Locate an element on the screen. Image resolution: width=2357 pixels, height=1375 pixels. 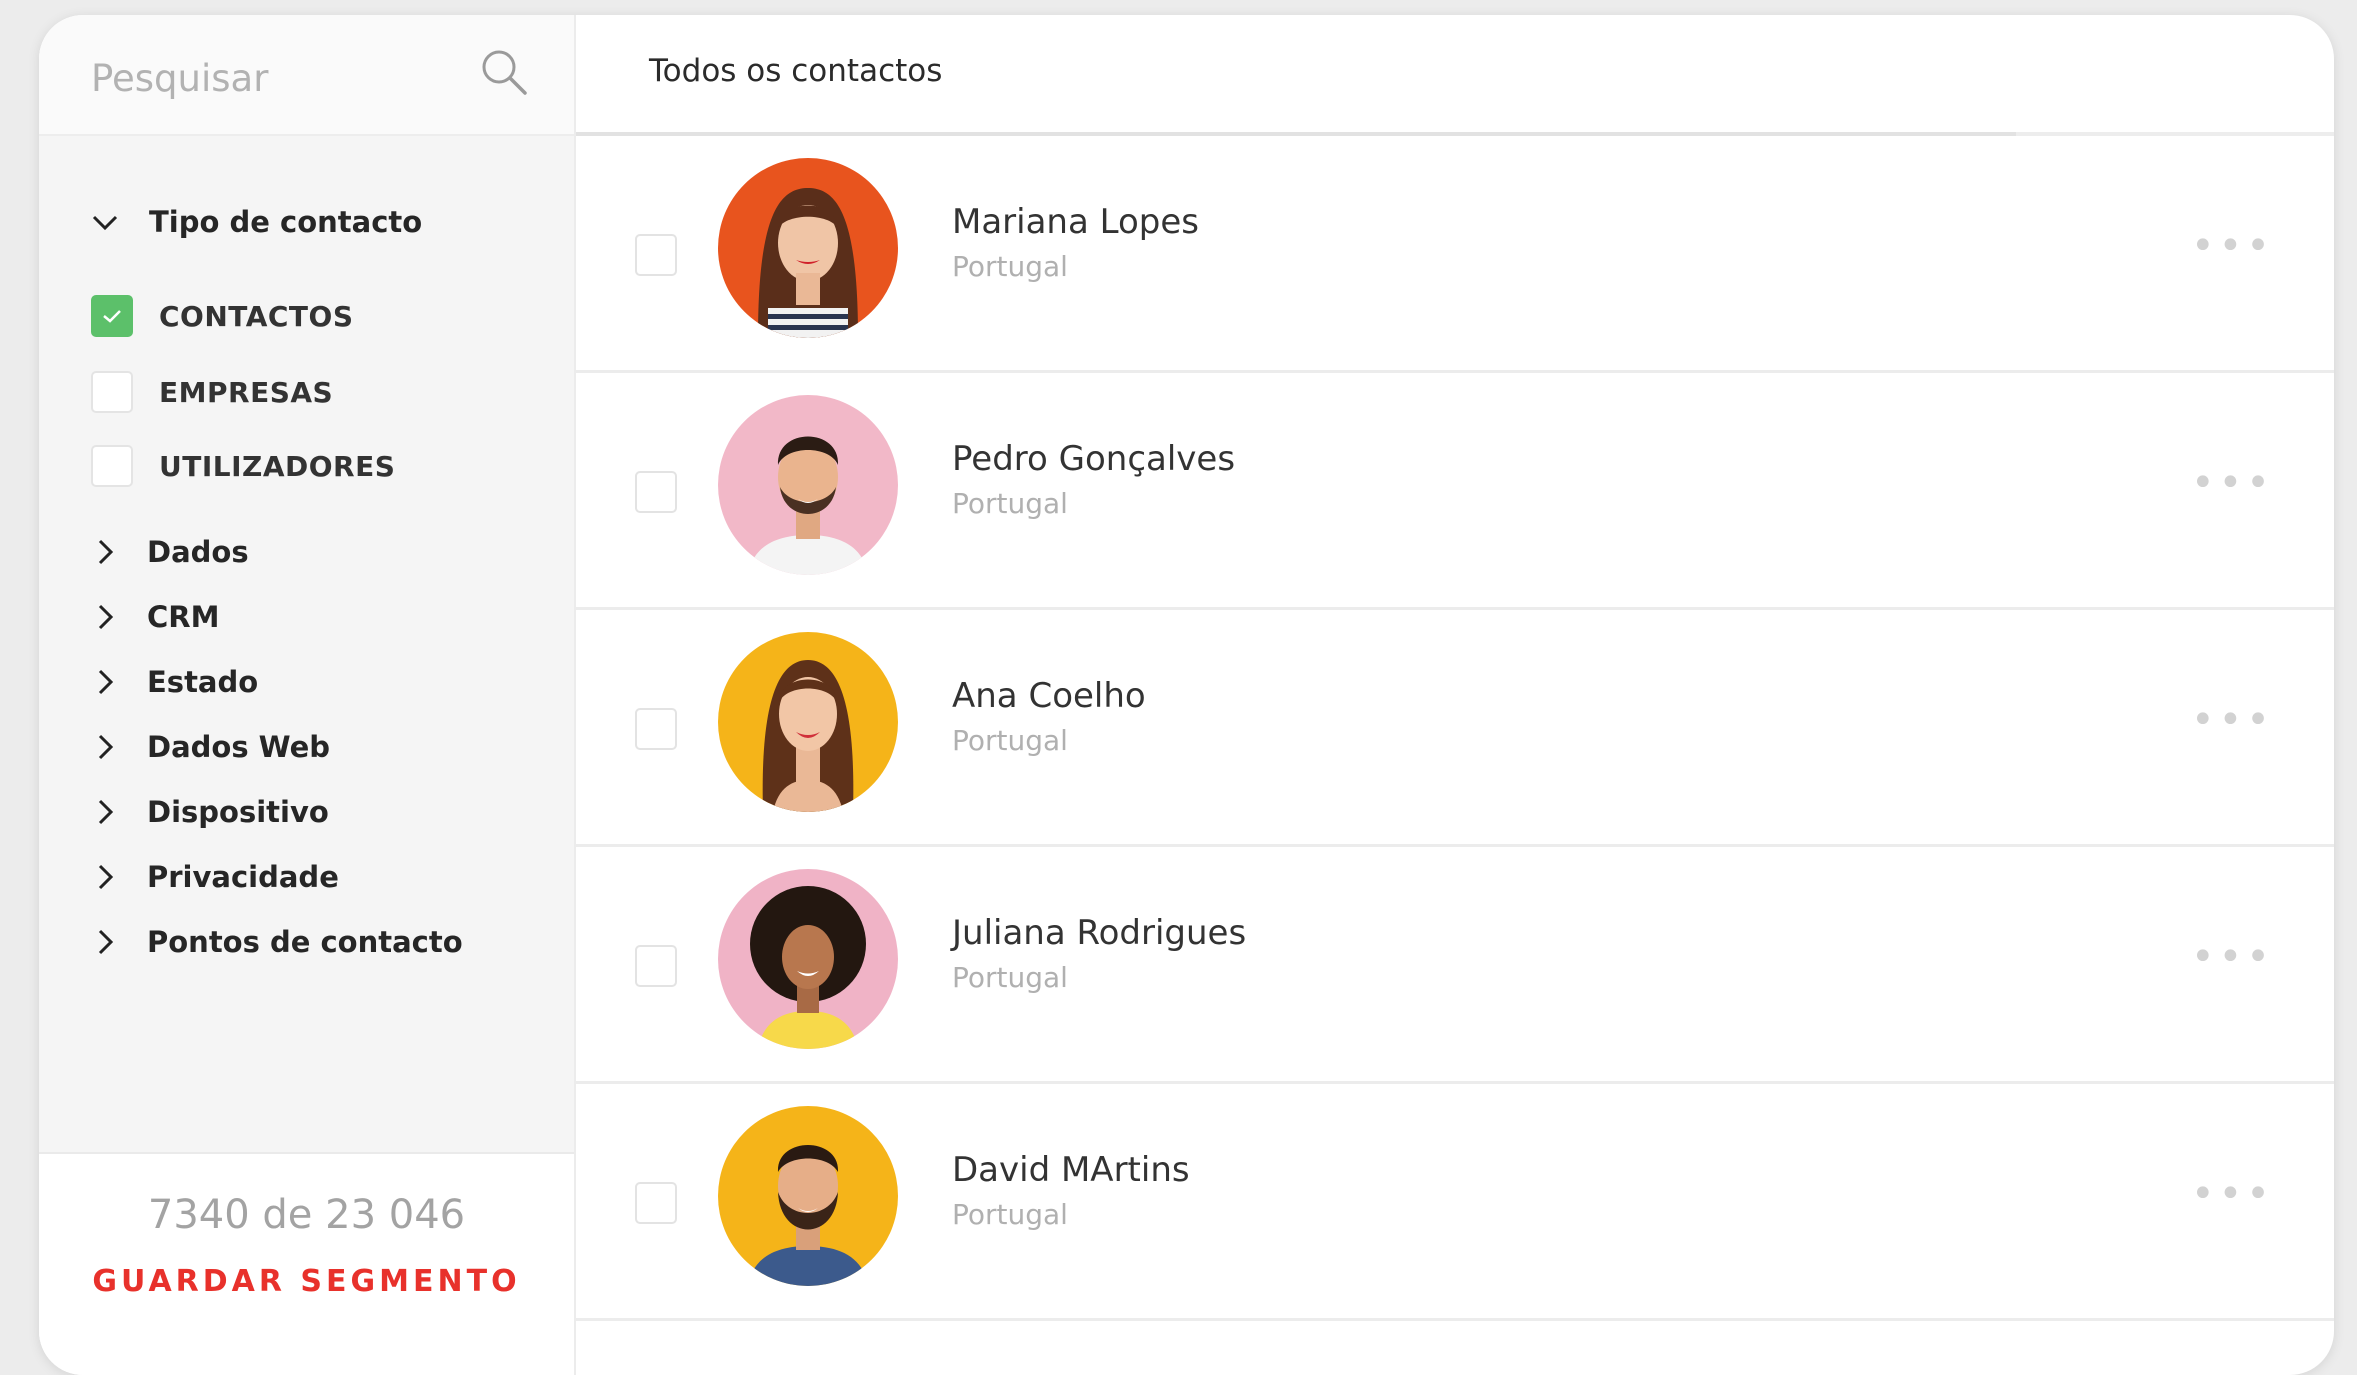
section-label: Dispositivo is located at coordinates (238, 812).